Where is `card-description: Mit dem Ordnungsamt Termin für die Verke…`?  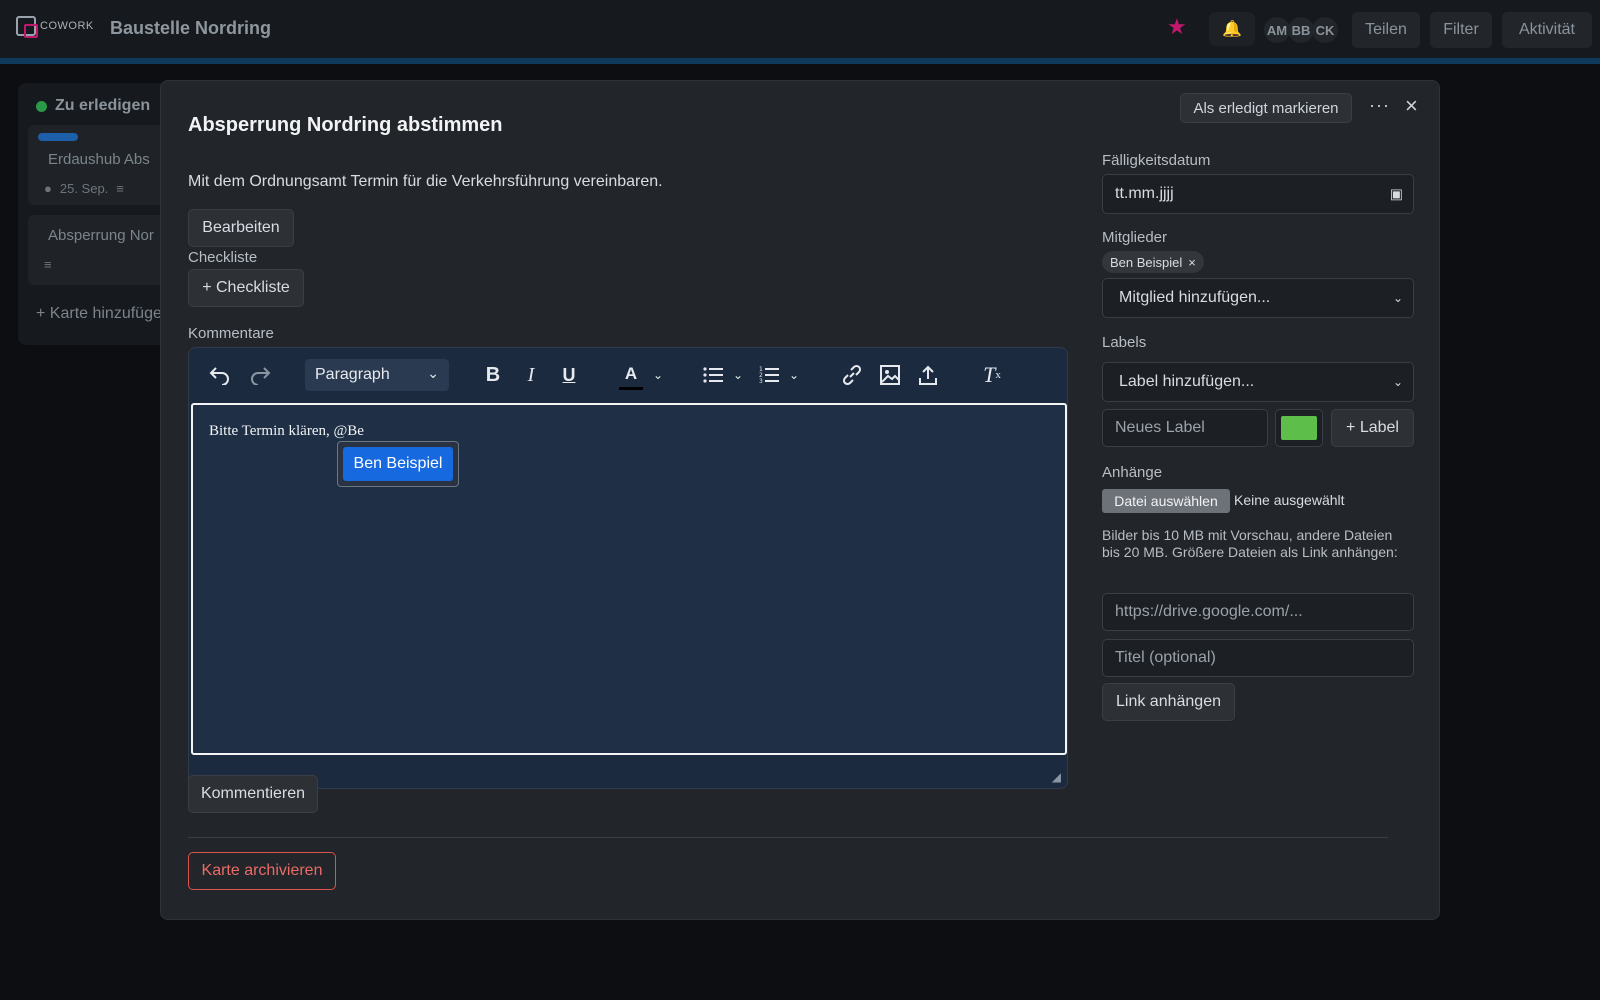 card-description: Mit dem Ordnungsamt Termin für die Verke… is located at coordinates (425, 181).